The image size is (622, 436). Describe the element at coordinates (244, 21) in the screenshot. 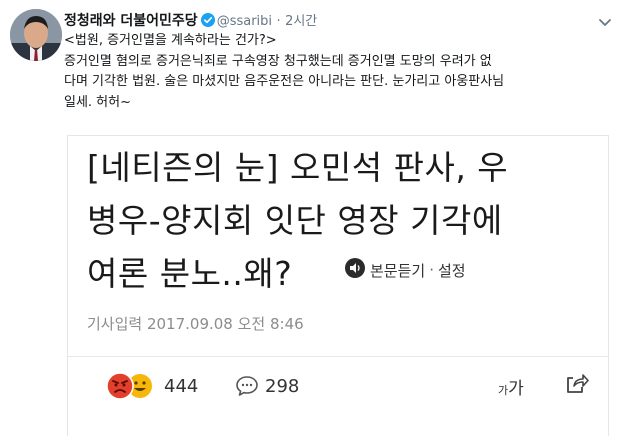

I see `author-handle: @ssaribi` at that location.